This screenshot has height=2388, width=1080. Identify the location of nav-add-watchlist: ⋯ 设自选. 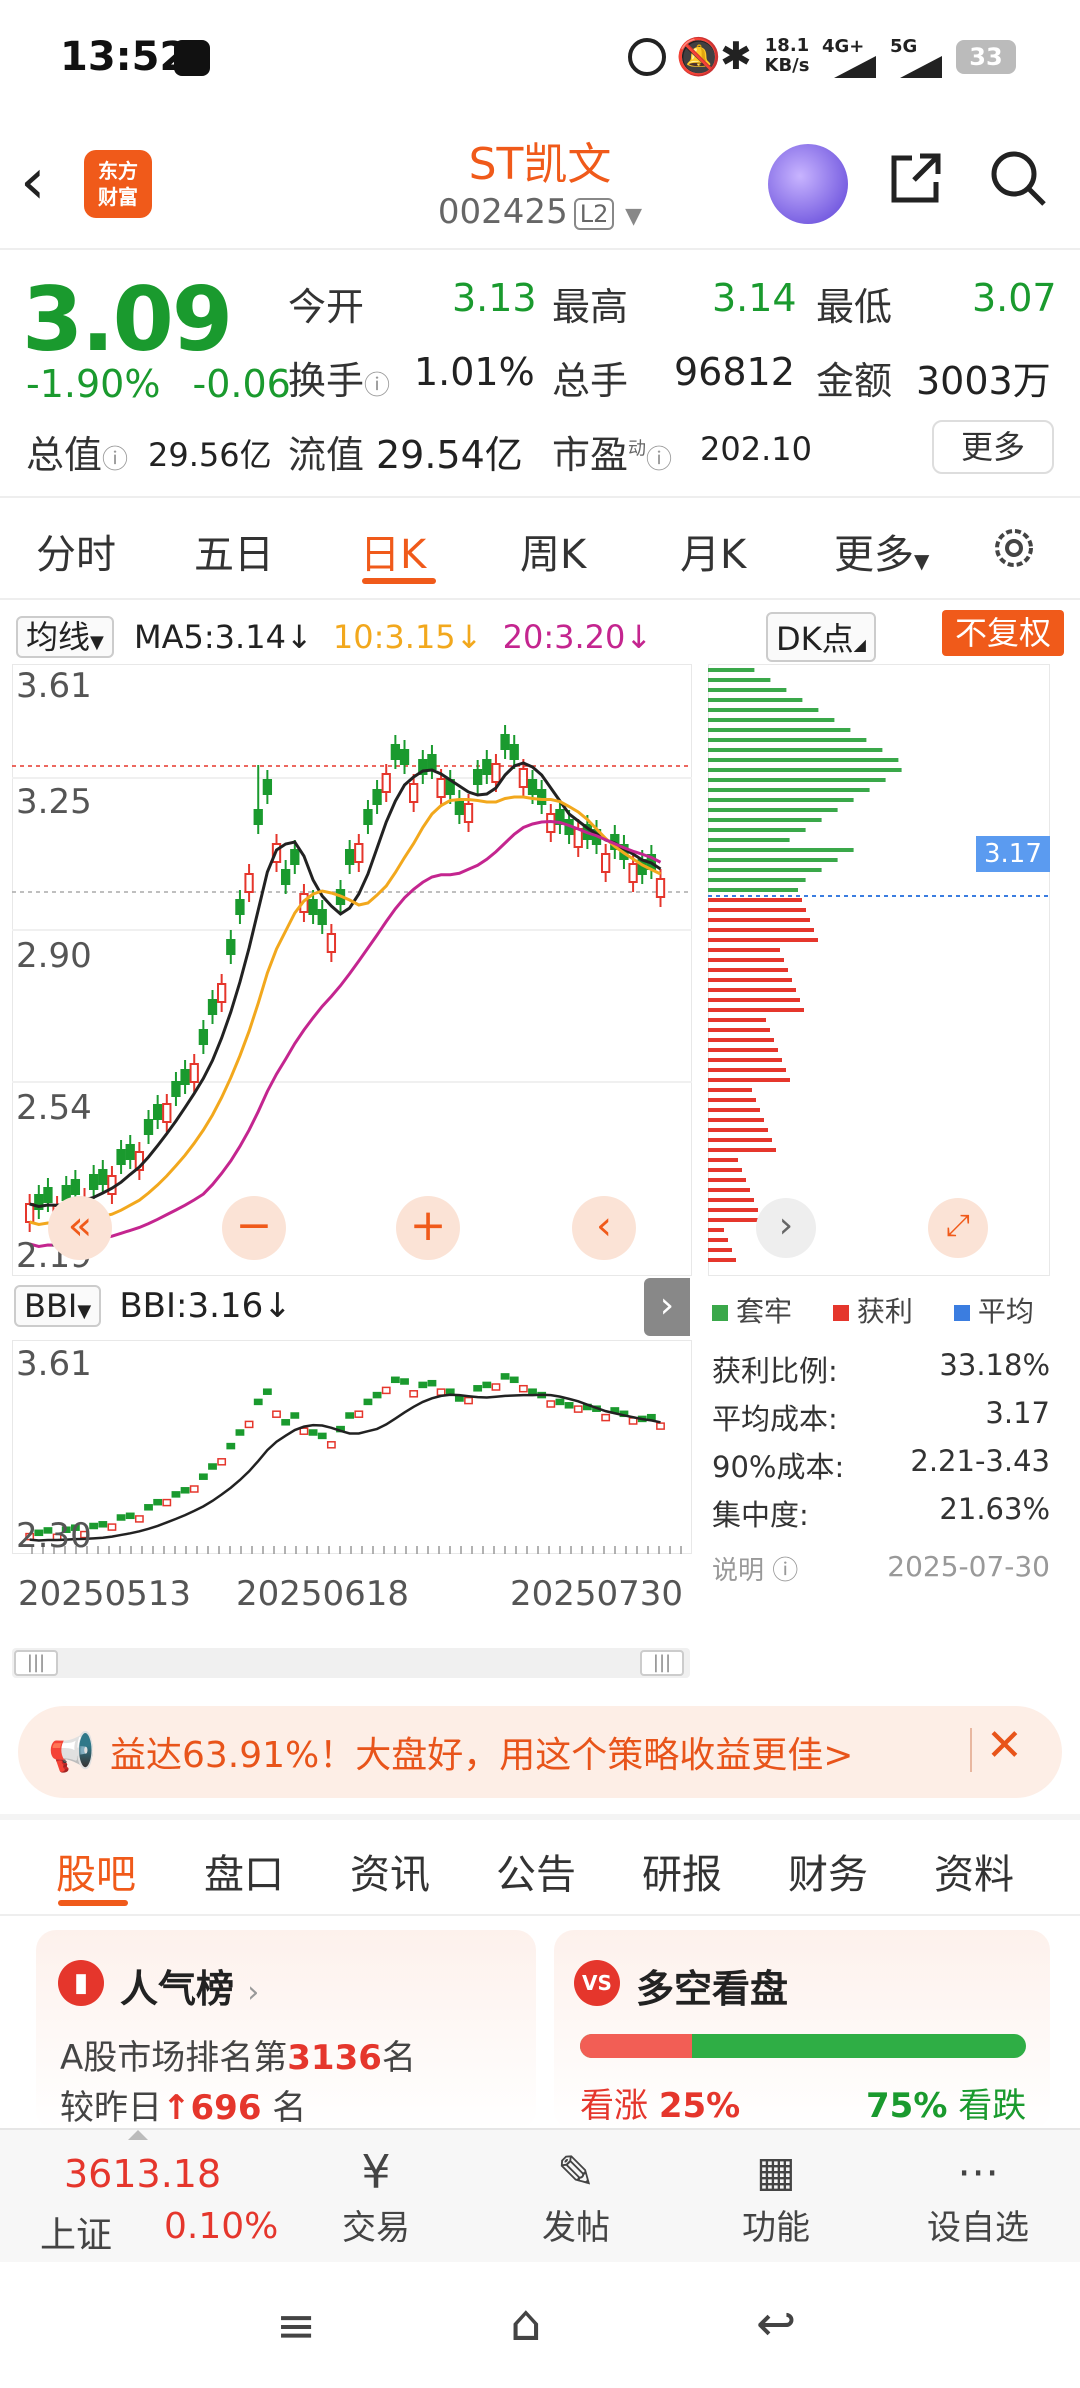
(978, 2196).